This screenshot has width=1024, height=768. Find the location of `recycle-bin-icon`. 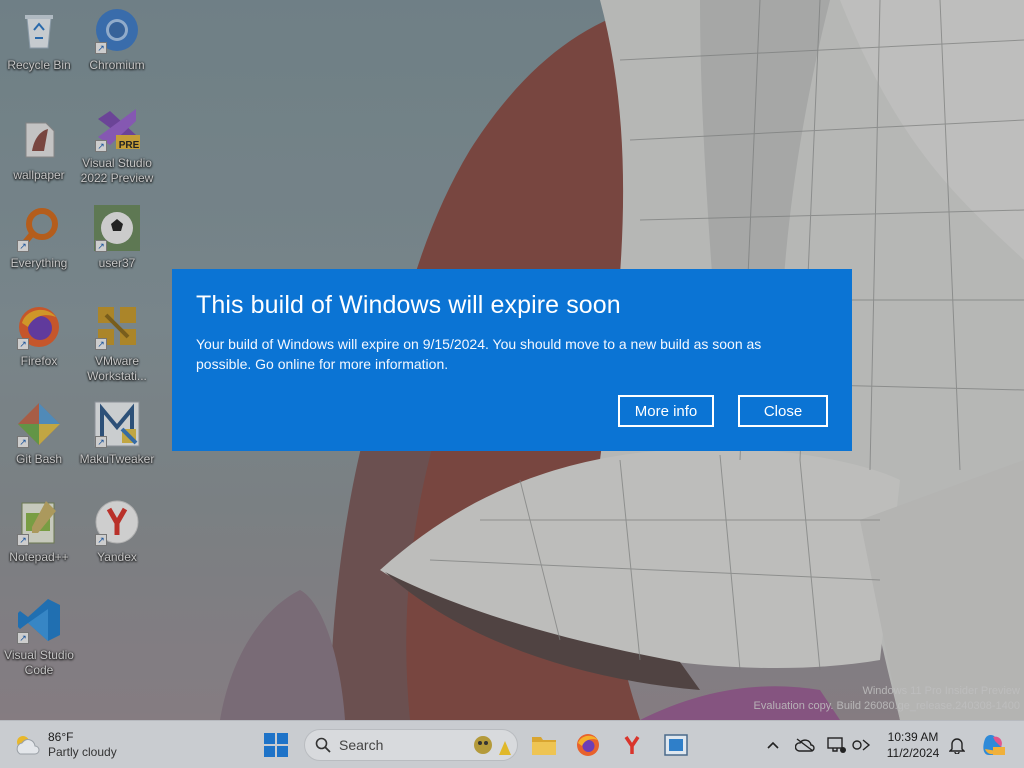

recycle-bin-icon is located at coordinates (39, 30).